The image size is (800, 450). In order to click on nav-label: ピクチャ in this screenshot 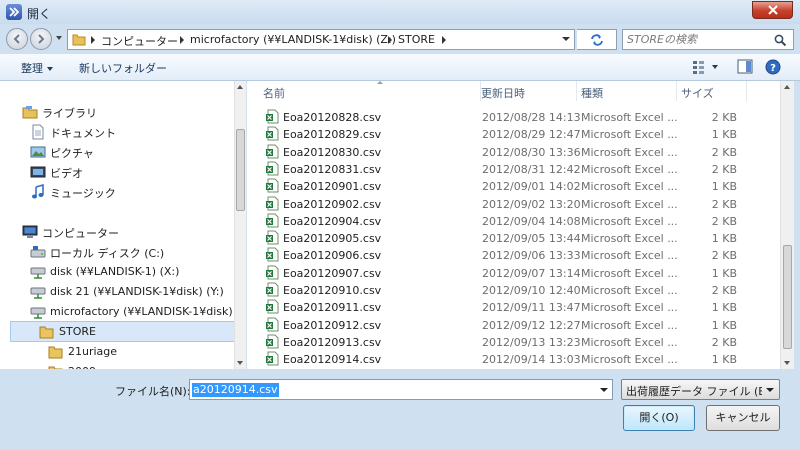, I will do `click(72, 153)`.